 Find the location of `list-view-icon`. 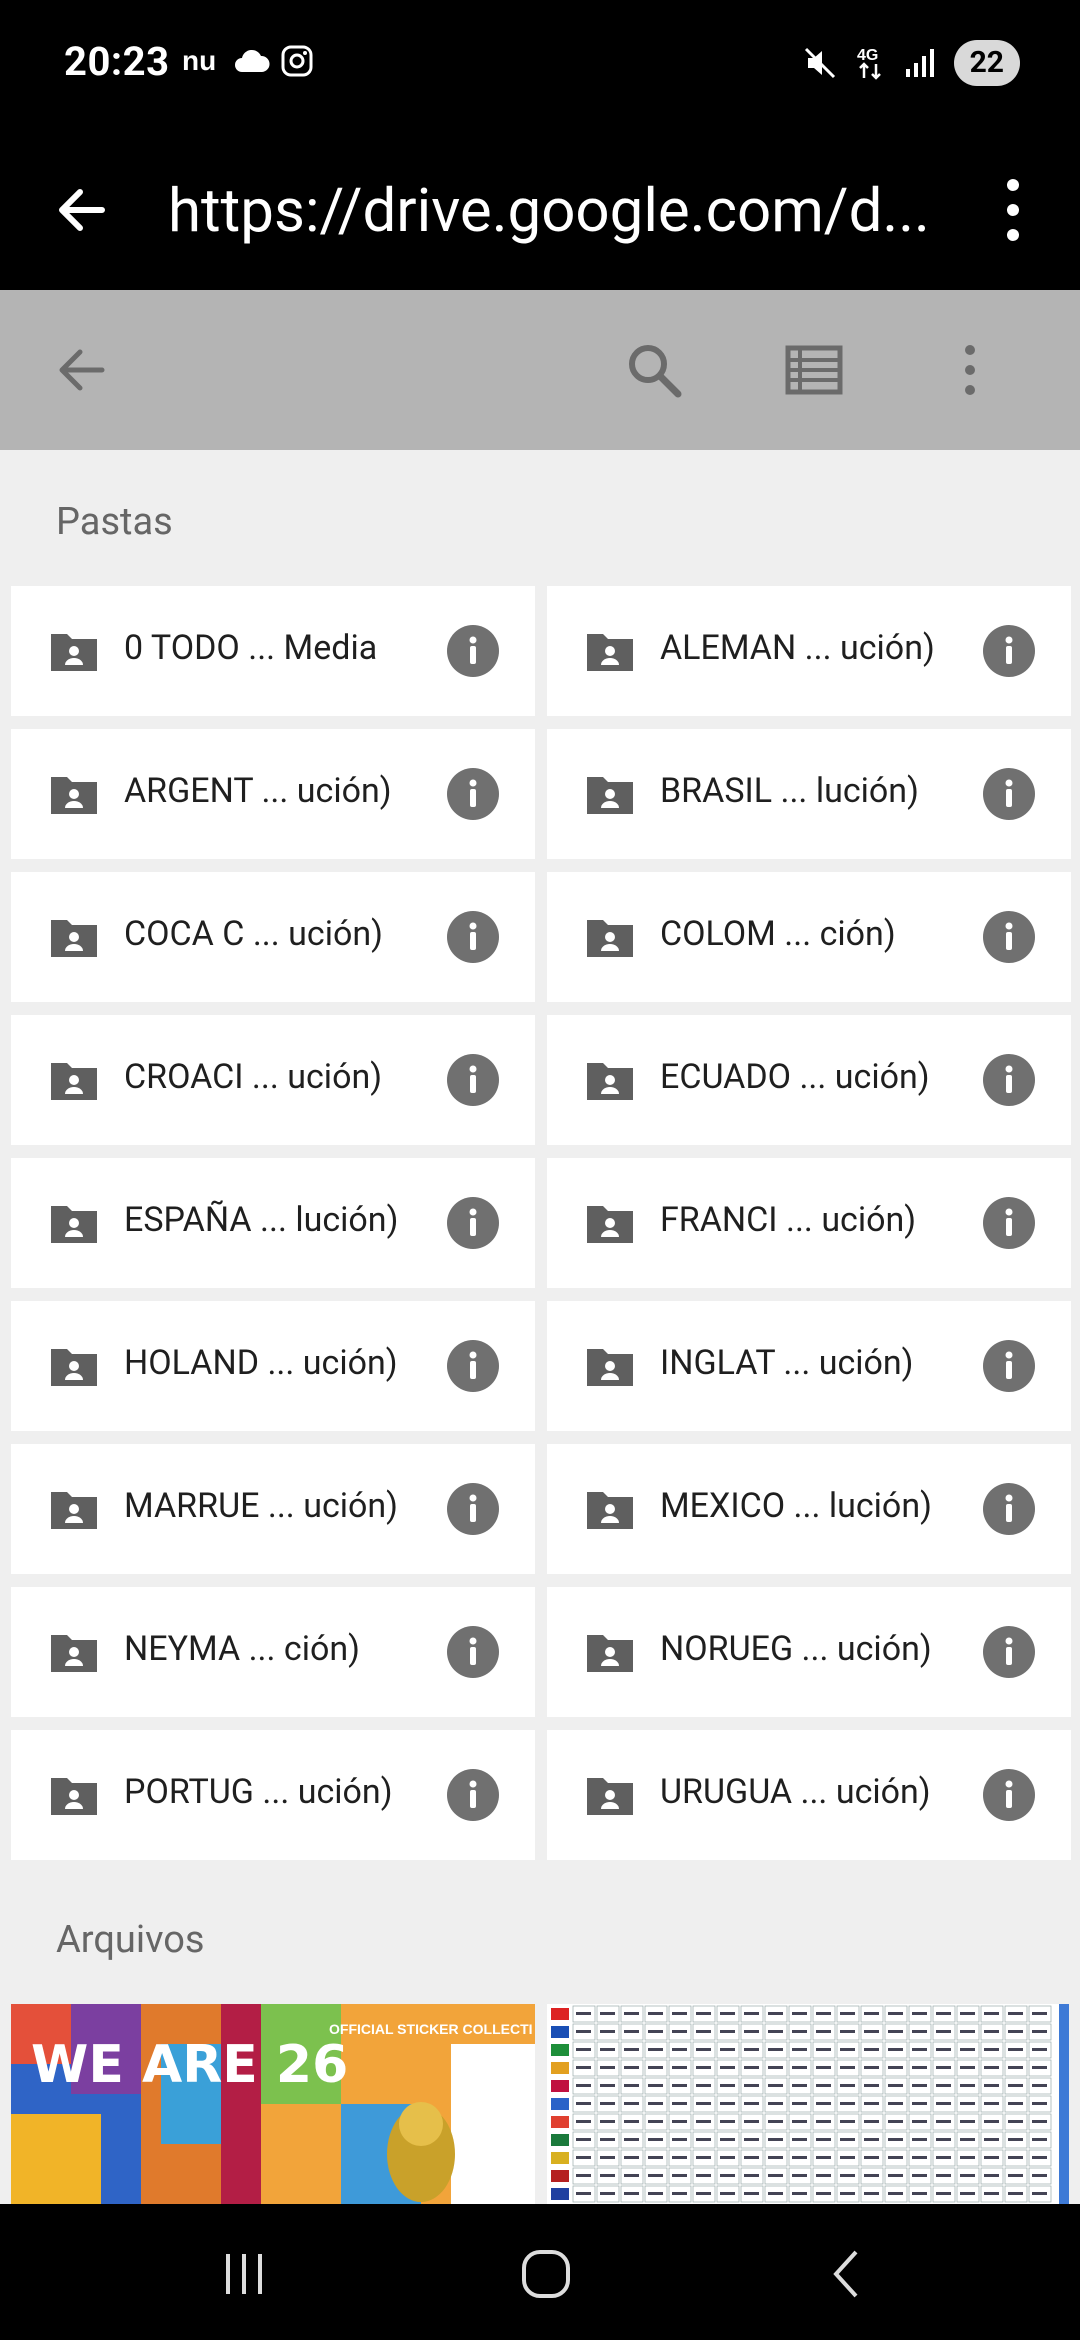

list-view-icon is located at coordinates (814, 370).